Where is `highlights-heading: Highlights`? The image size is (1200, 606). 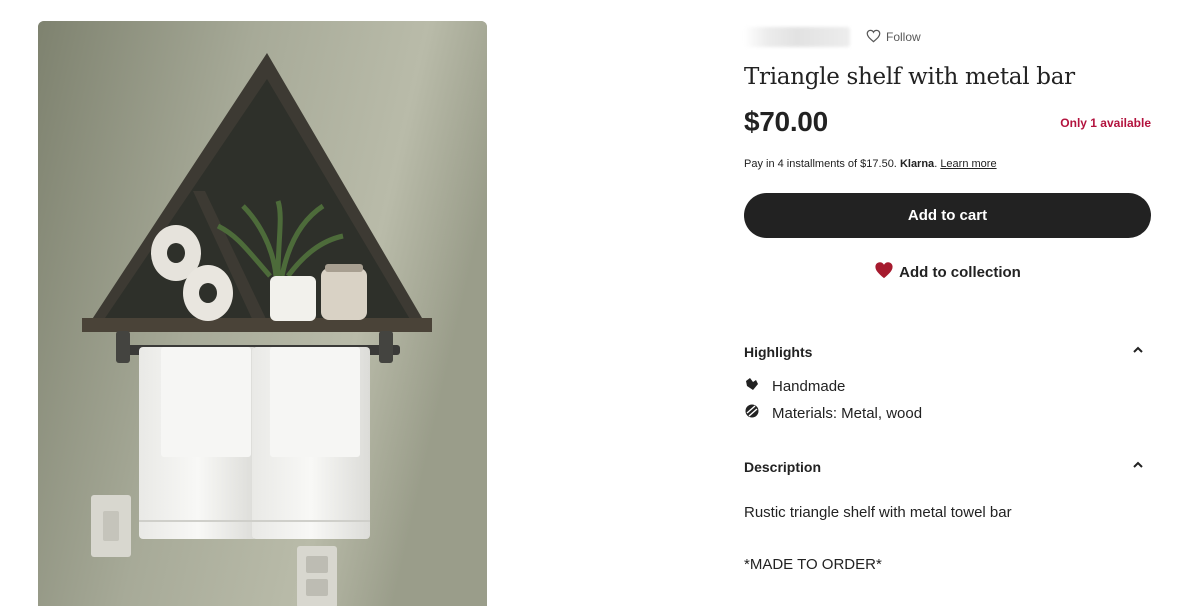 highlights-heading: Highlights is located at coordinates (778, 352).